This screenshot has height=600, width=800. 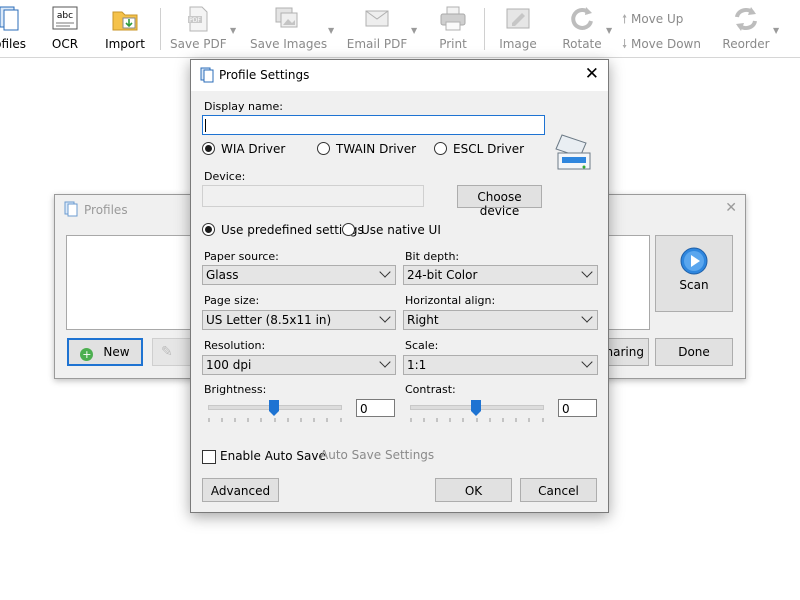 I want to click on image-label: Image, so click(x=518, y=44).